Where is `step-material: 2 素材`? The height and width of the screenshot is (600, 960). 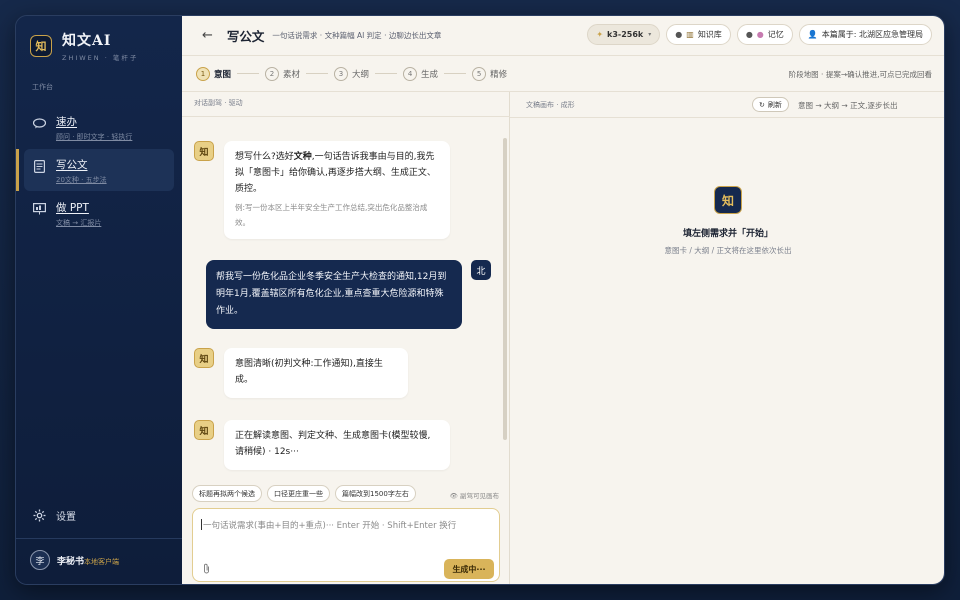 step-material: 2 素材 is located at coordinates (283, 73).